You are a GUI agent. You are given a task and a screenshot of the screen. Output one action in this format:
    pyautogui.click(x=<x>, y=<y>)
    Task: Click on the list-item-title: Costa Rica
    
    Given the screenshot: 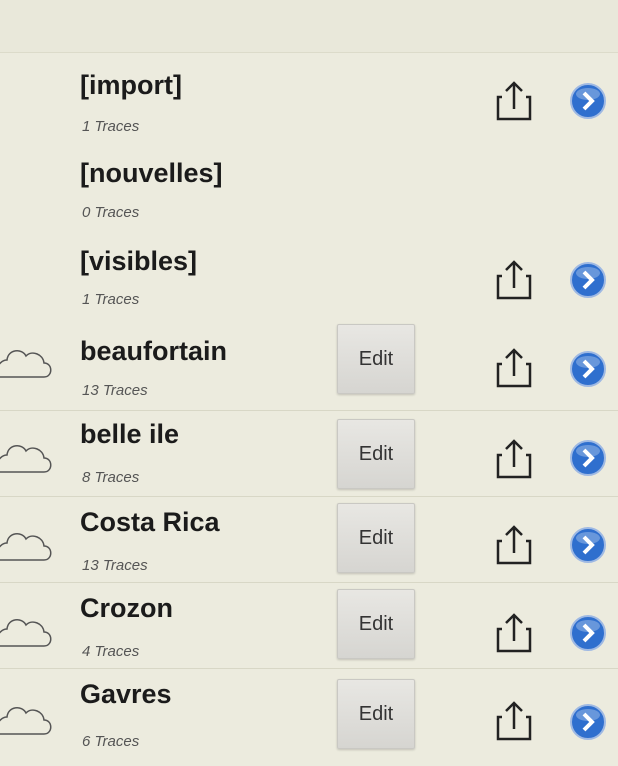 What is the action you would take?
    pyautogui.click(x=150, y=522)
    